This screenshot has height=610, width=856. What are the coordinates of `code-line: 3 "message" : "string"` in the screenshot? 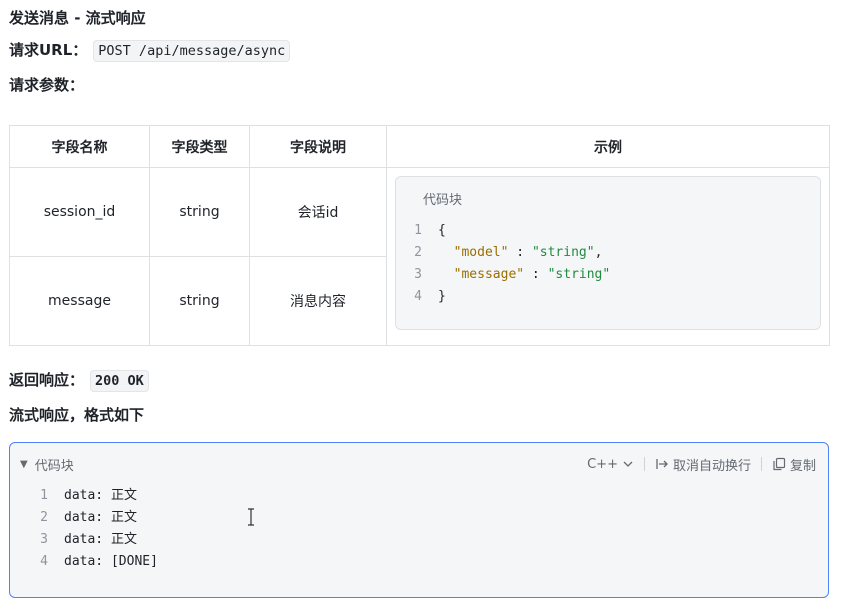 It's located at (608, 275).